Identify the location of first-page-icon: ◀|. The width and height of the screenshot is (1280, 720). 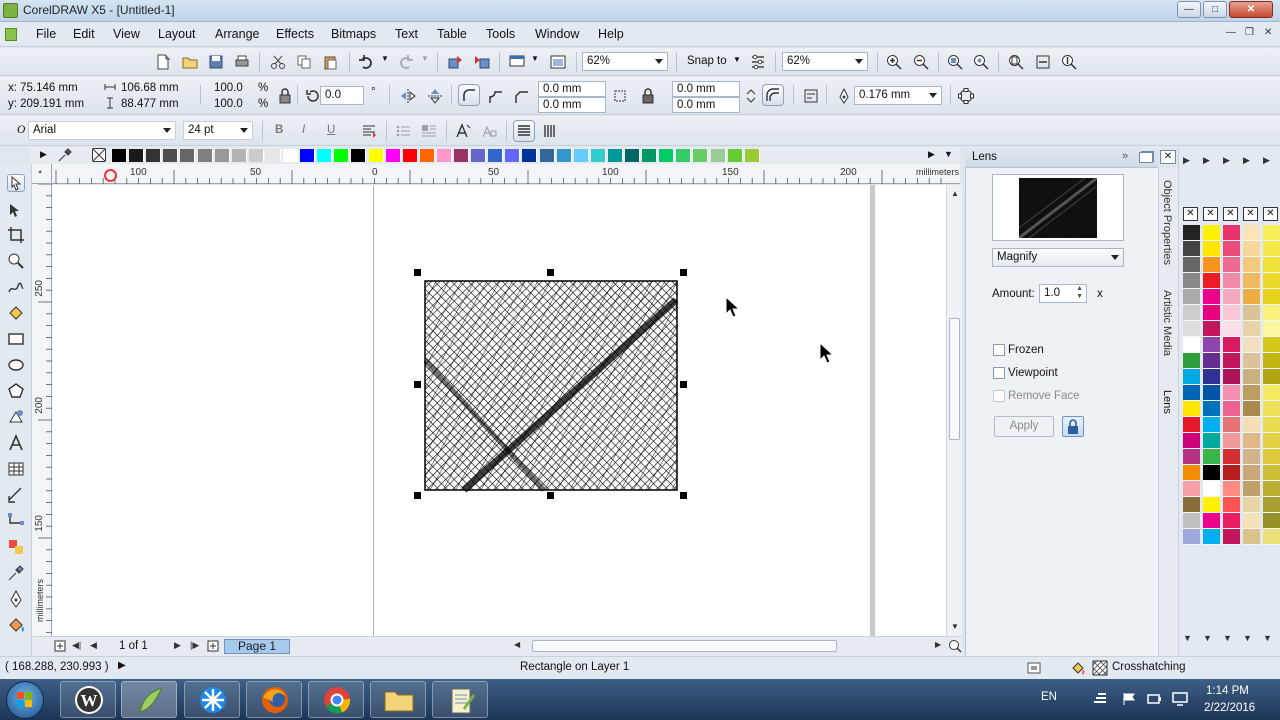
(76, 645).